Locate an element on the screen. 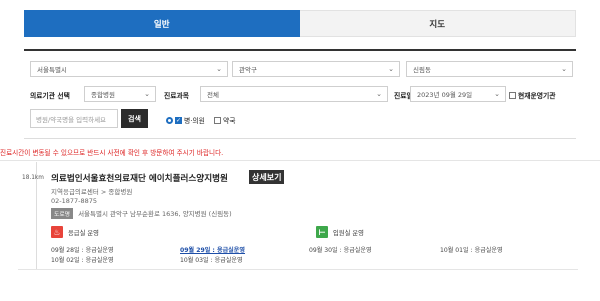  er-day: 10월 02일 : 응급실운영 is located at coordinates (82, 260).